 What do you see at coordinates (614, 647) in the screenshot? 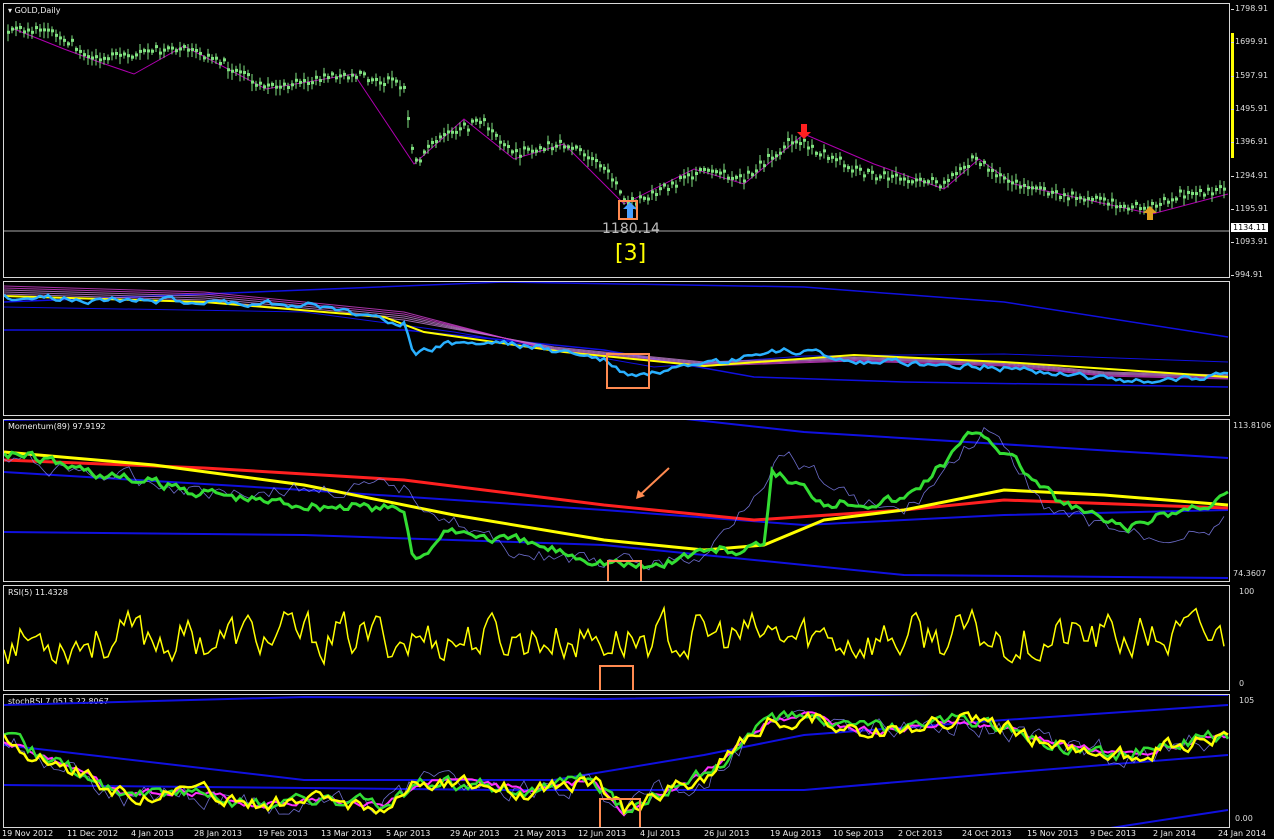
I see `rsi-chart` at bounding box center [614, 647].